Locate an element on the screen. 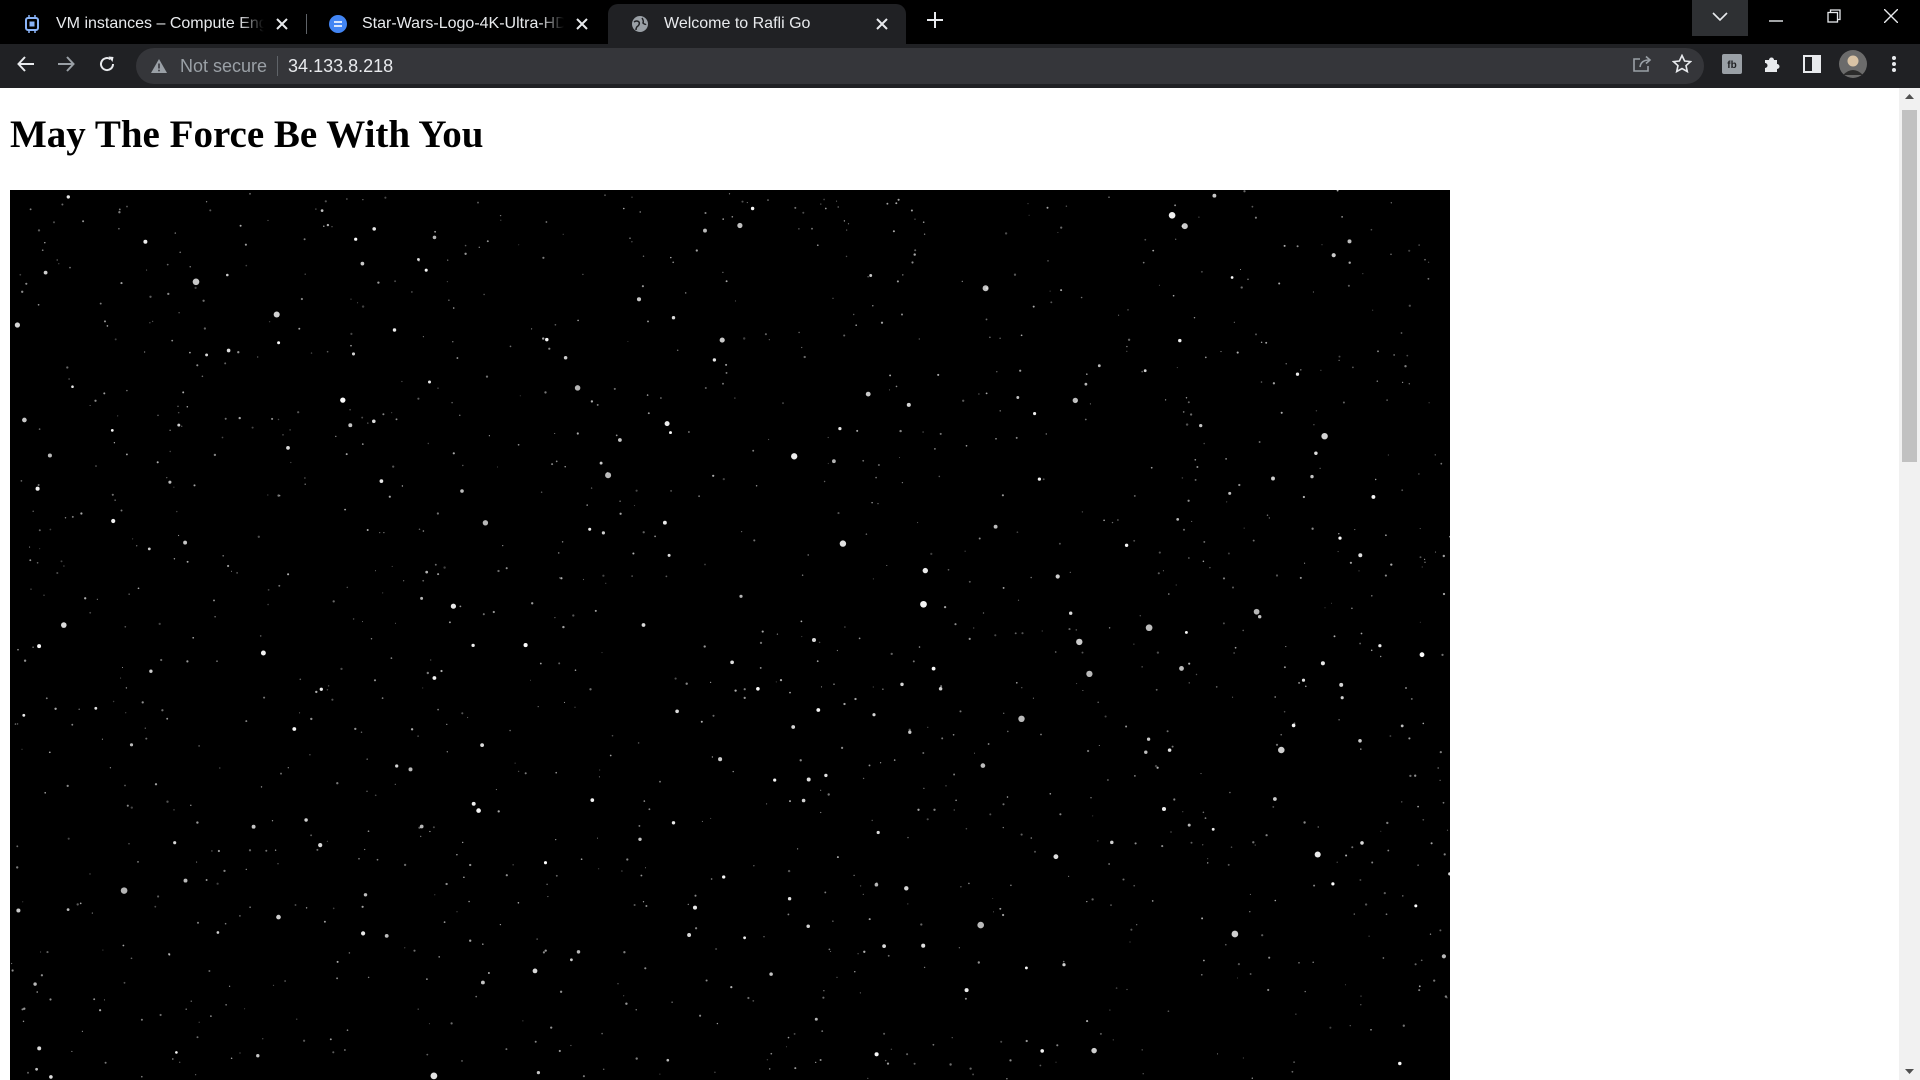  bookmark-button is located at coordinates (1682, 66).